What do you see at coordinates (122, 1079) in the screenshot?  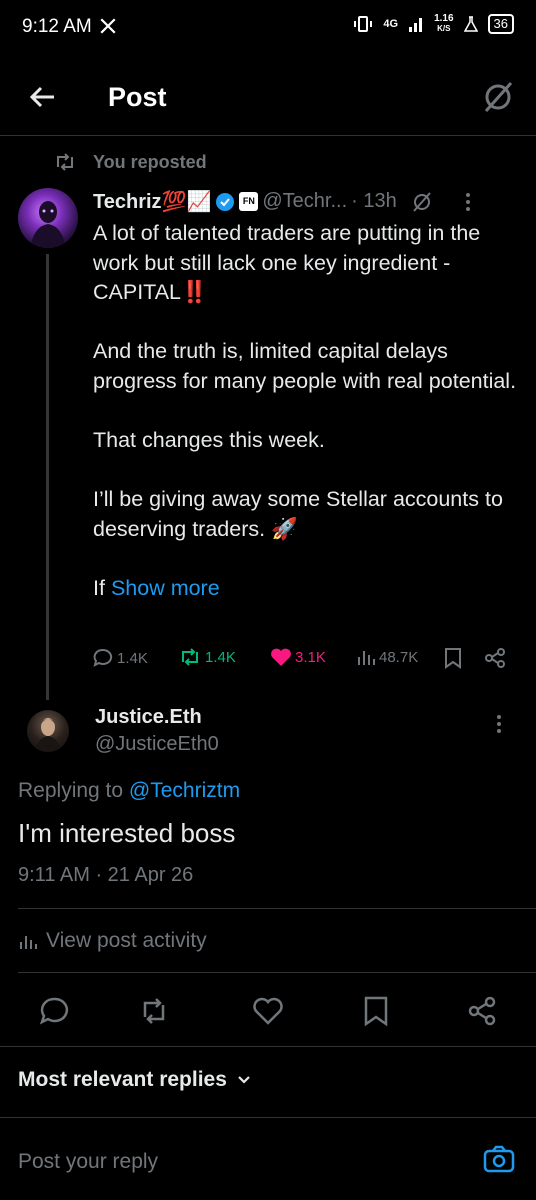 I see `sort-replies-label: Most relevant replies` at bounding box center [122, 1079].